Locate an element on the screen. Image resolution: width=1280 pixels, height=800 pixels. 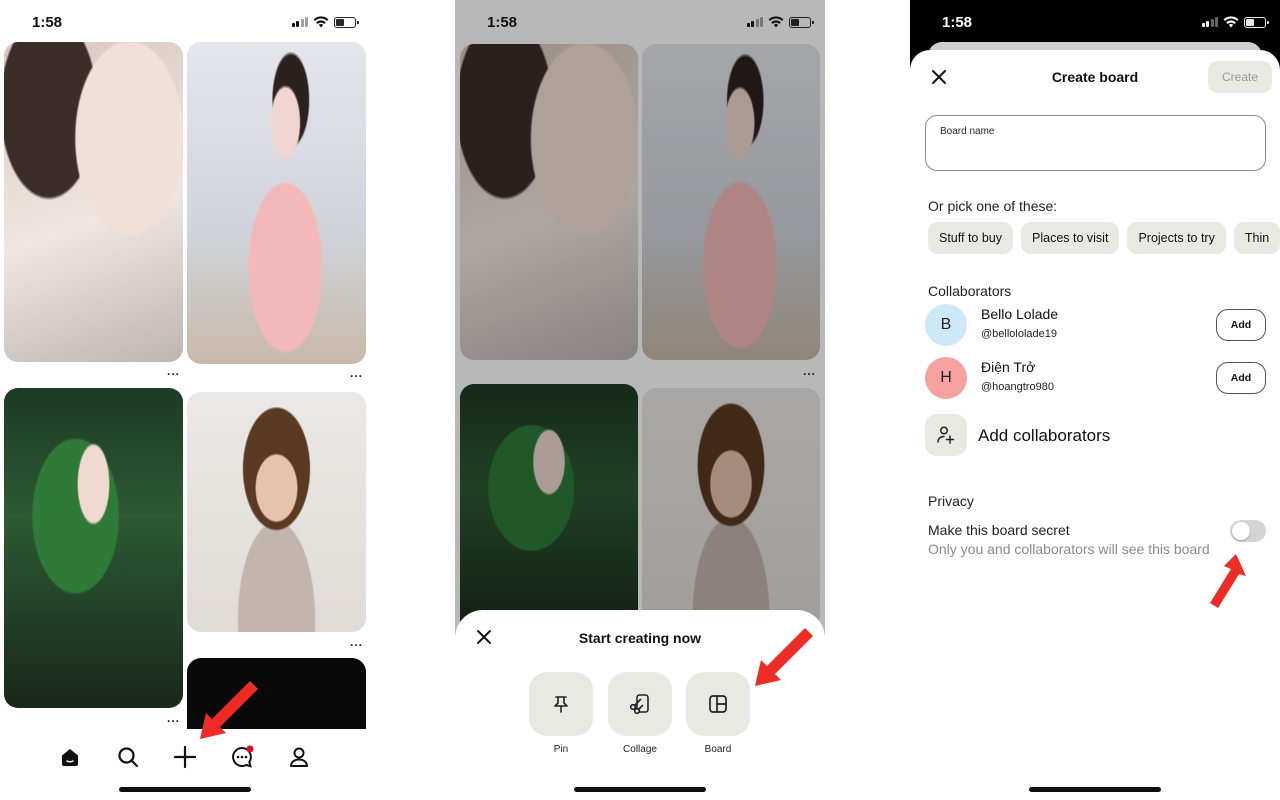
profile-icon is located at coordinates (299, 757).